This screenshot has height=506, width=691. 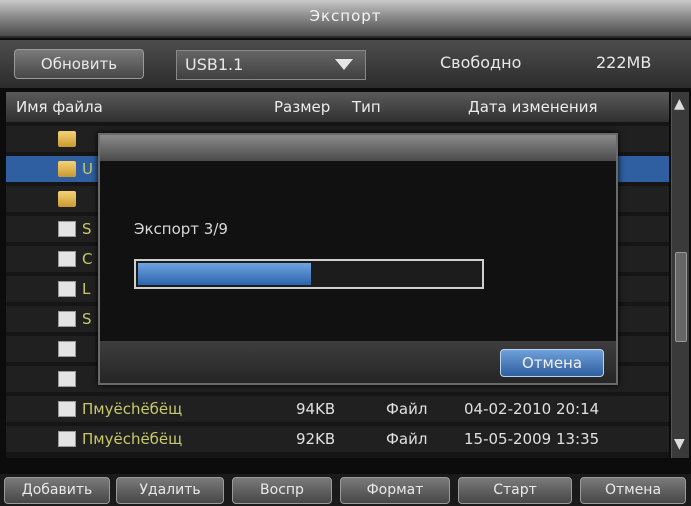 What do you see at coordinates (515, 490) in the screenshot?
I see `start-button: Старт` at bounding box center [515, 490].